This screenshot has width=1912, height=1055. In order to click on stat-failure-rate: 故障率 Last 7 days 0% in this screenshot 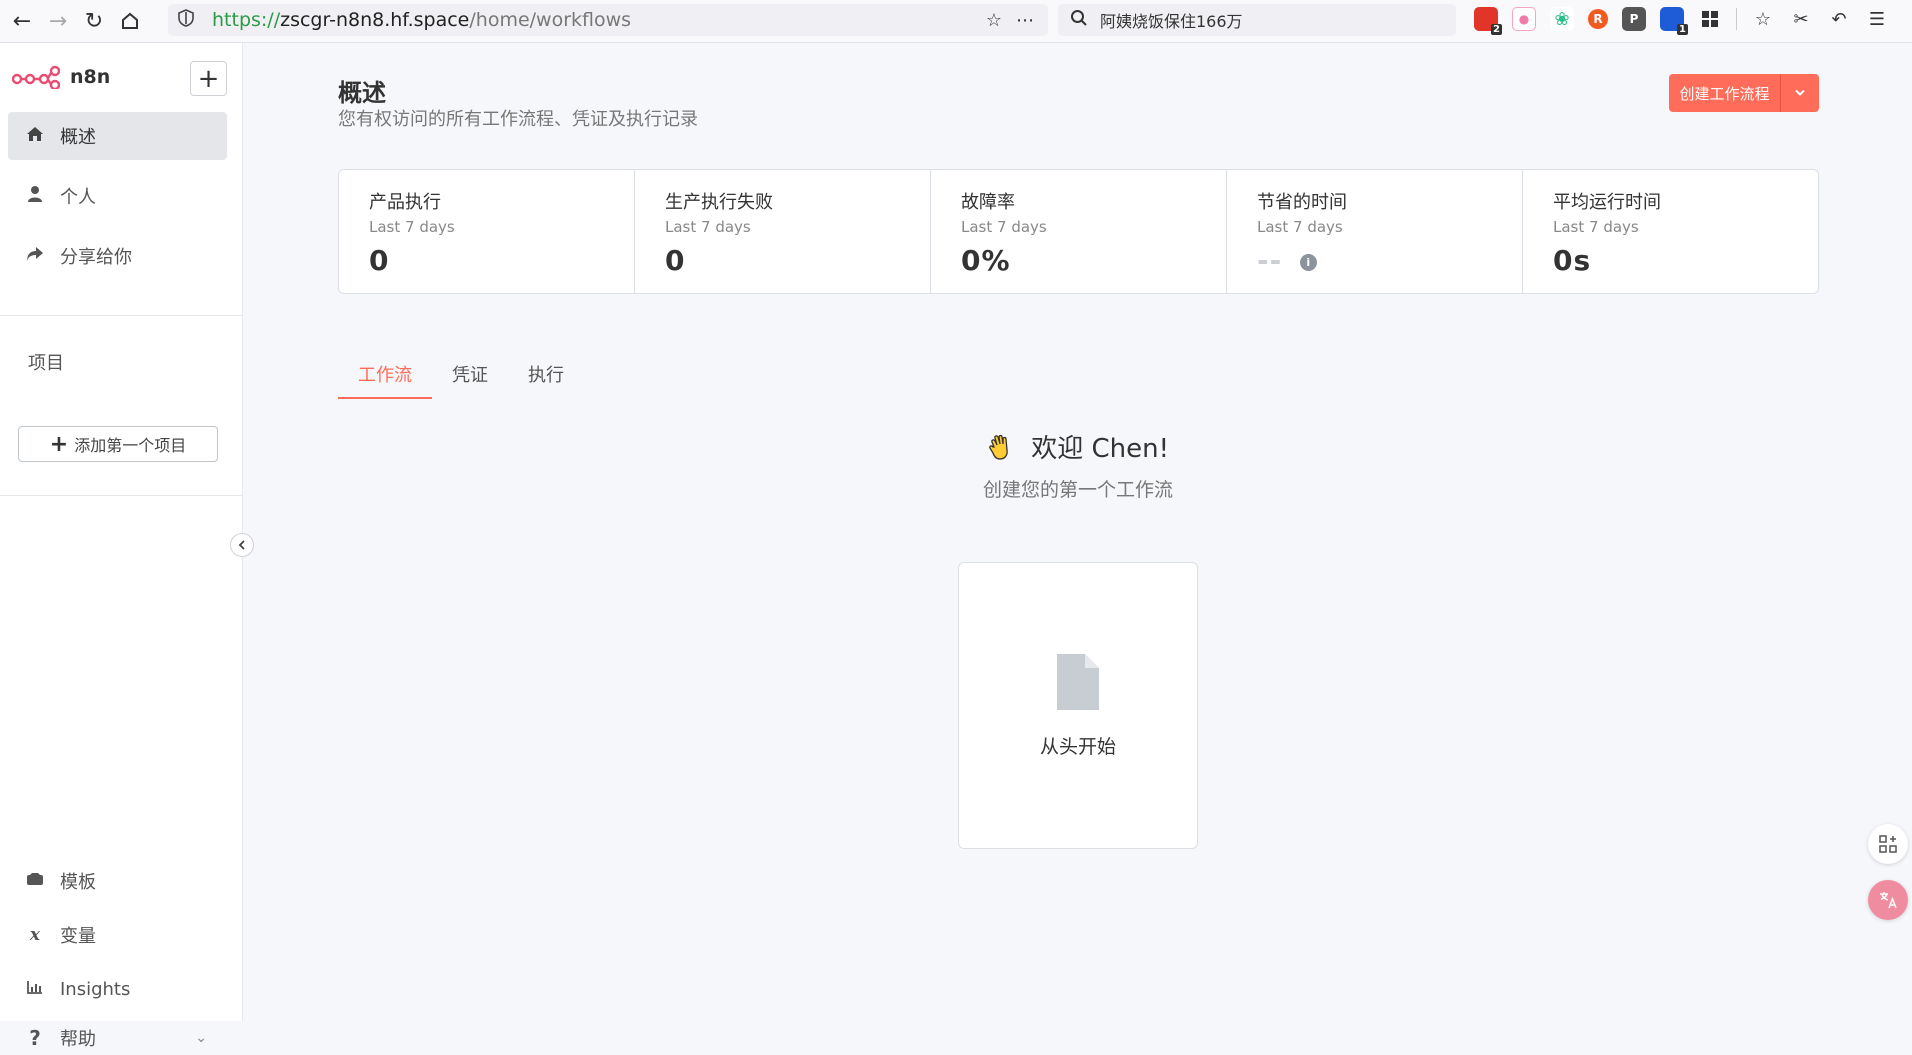, I will do `click(1079, 231)`.